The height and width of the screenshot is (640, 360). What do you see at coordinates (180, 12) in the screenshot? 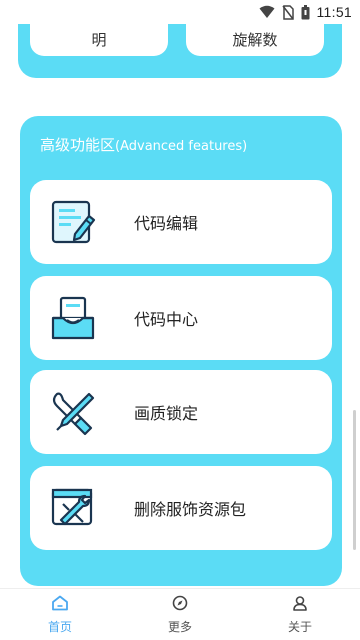
I see `status-bar: 11:51` at bounding box center [180, 12].